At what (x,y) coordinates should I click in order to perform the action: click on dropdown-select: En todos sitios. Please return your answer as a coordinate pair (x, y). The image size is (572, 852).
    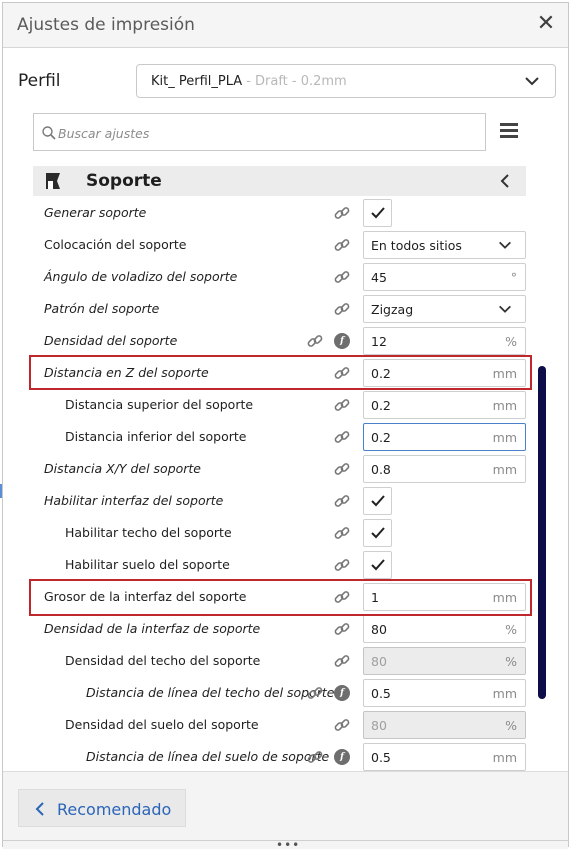
    Looking at the image, I should click on (444, 245).